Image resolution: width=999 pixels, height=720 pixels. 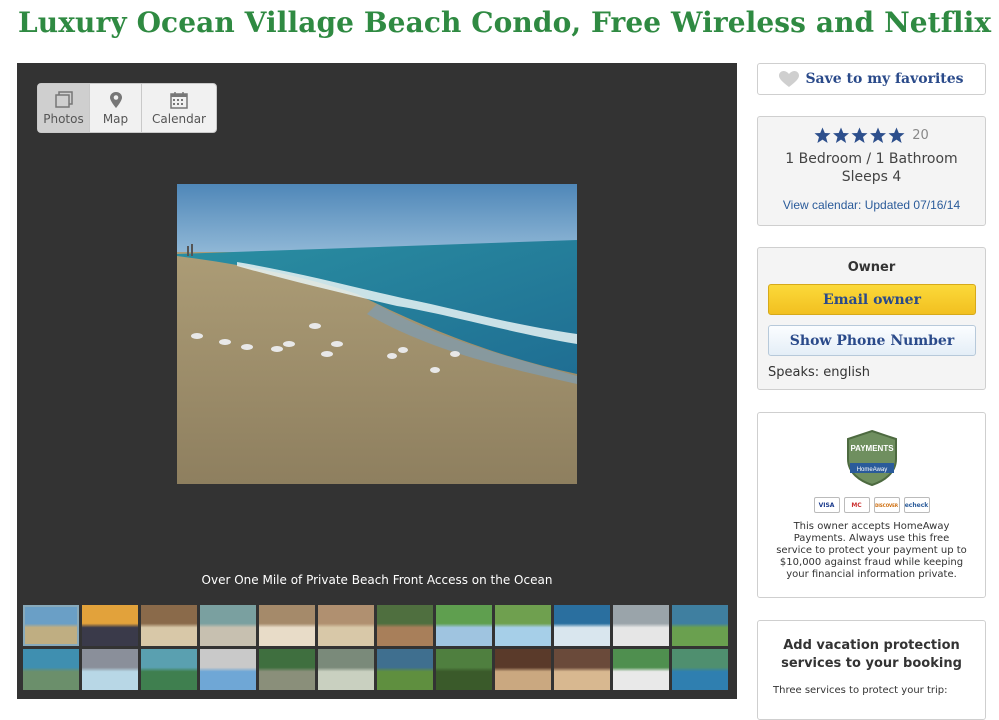 I want to click on tab-photos-label: Photos, so click(x=63, y=118).